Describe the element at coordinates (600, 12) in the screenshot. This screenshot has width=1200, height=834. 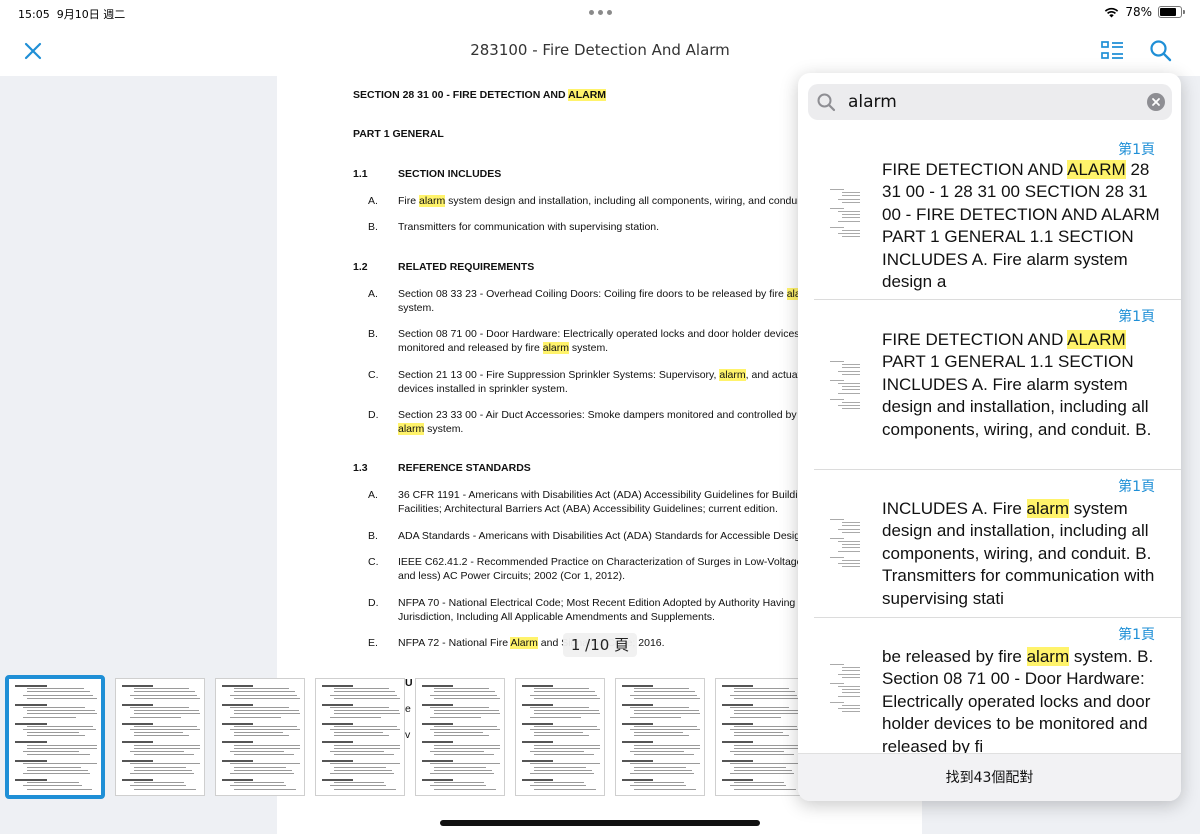
I see `multitask-dots-icon` at that location.